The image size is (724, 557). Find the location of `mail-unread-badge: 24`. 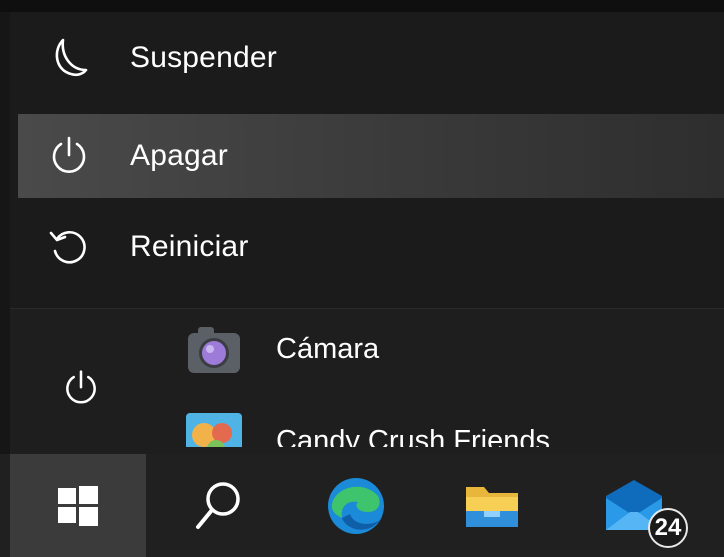

mail-unread-badge: 24 is located at coordinates (668, 528).